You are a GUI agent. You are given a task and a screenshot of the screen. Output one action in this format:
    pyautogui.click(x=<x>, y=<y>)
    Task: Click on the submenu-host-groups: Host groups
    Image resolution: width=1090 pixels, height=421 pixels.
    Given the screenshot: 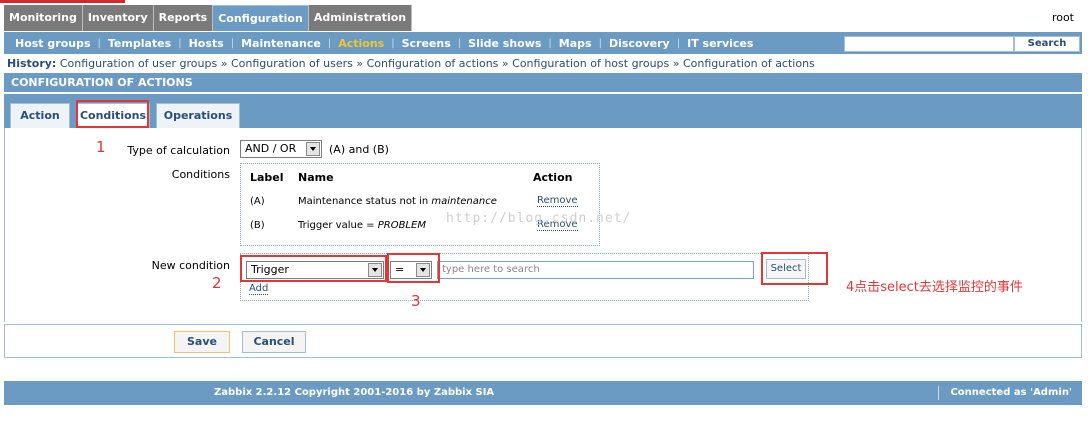 What is the action you would take?
    pyautogui.click(x=53, y=43)
    